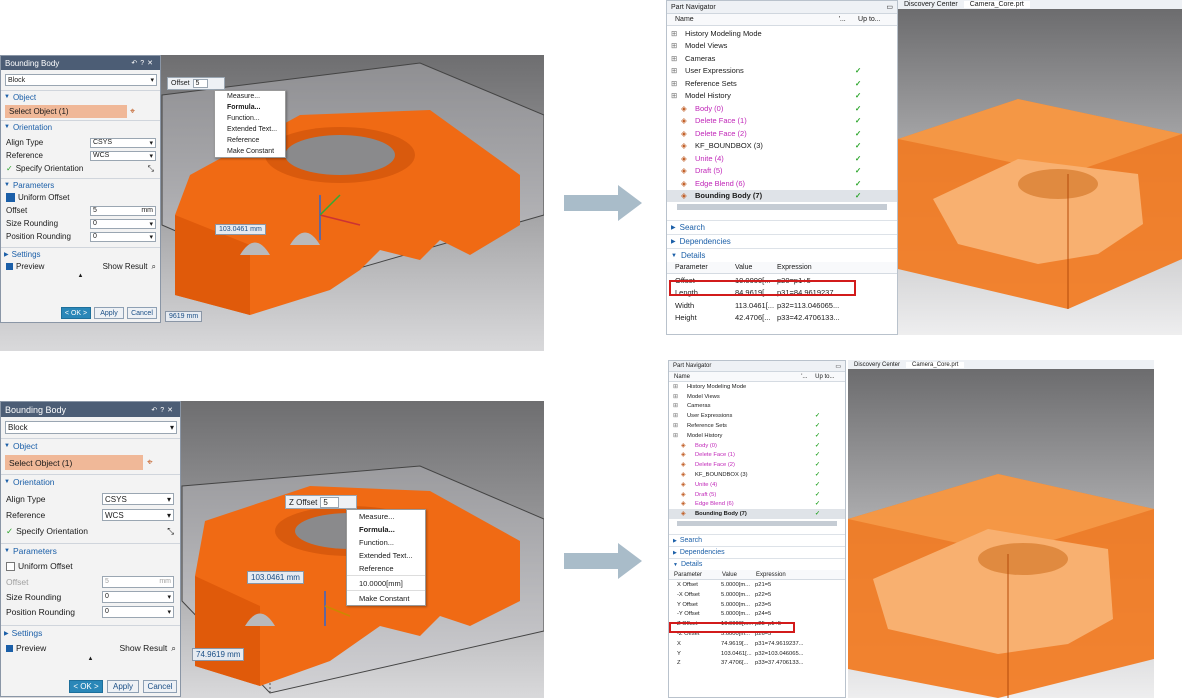 This screenshot has height=698, width=1182. What do you see at coordinates (935, 364) in the screenshot?
I see `tab-camera-core: Camera_Core.prt` at bounding box center [935, 364].